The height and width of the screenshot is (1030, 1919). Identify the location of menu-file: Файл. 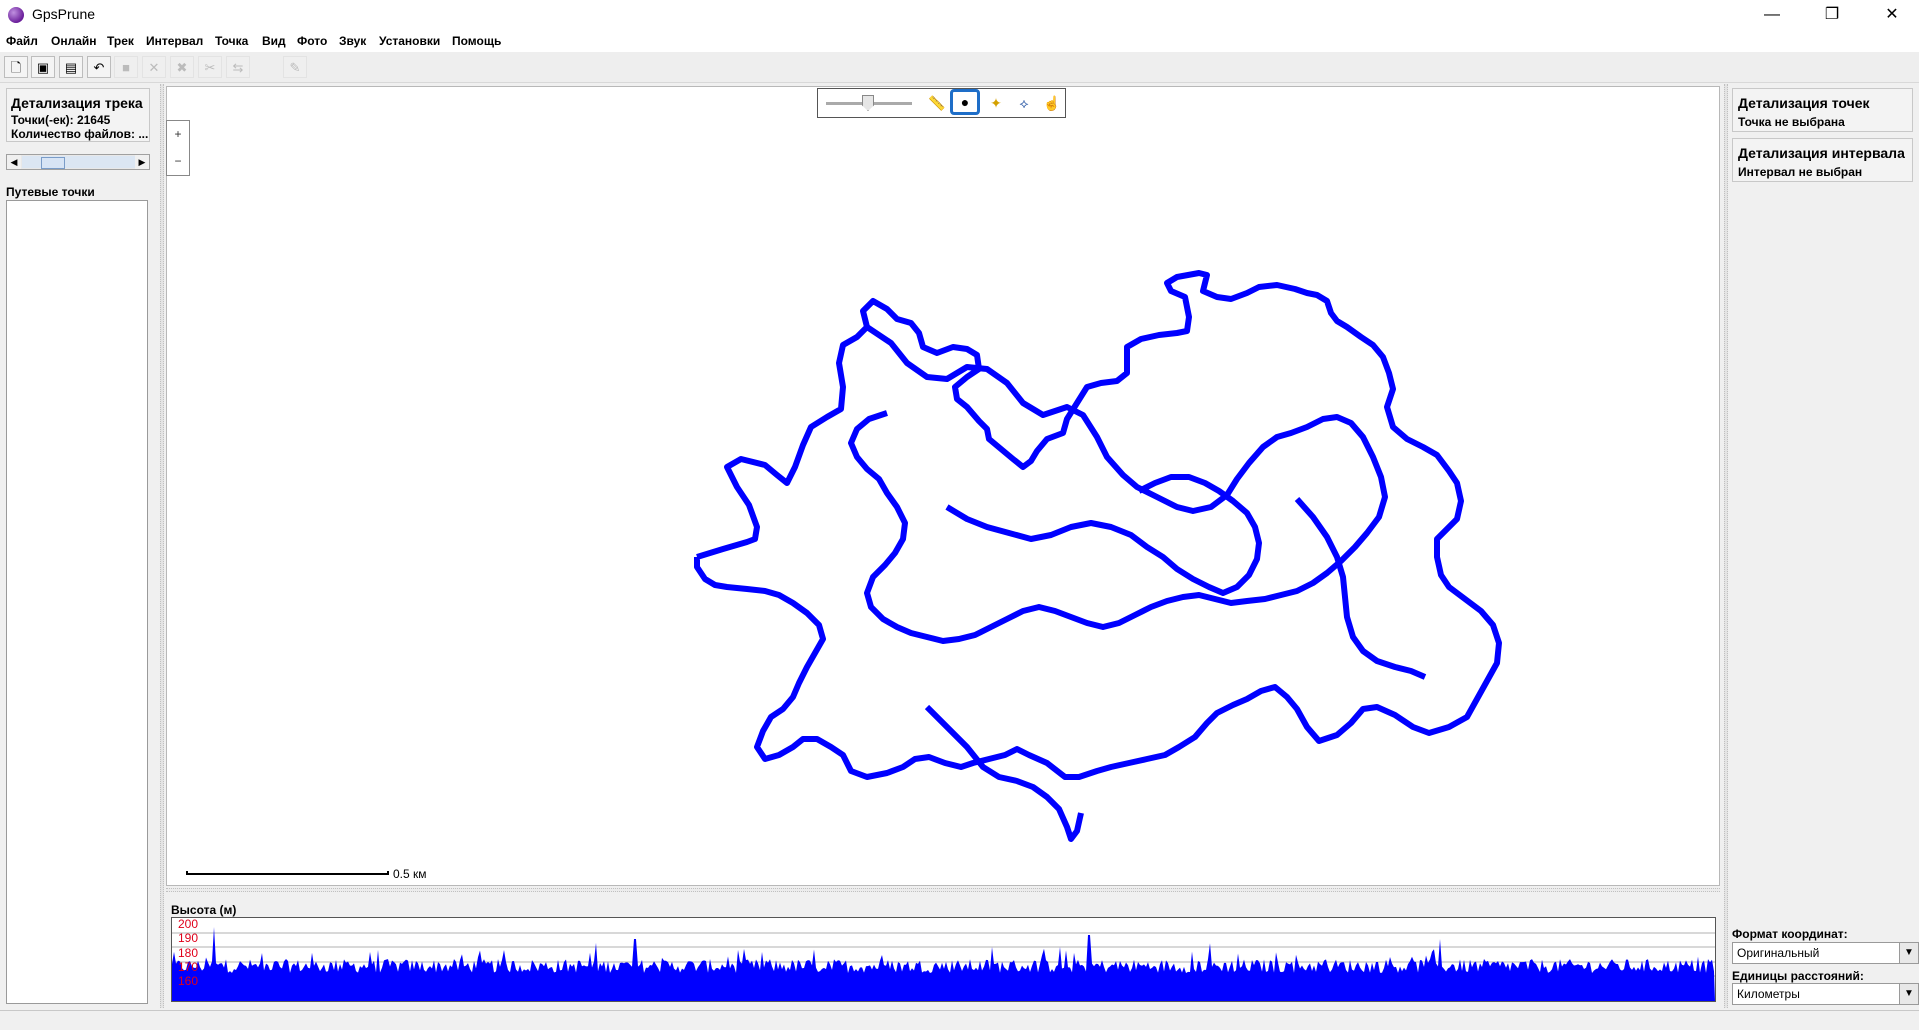
(22, 41).